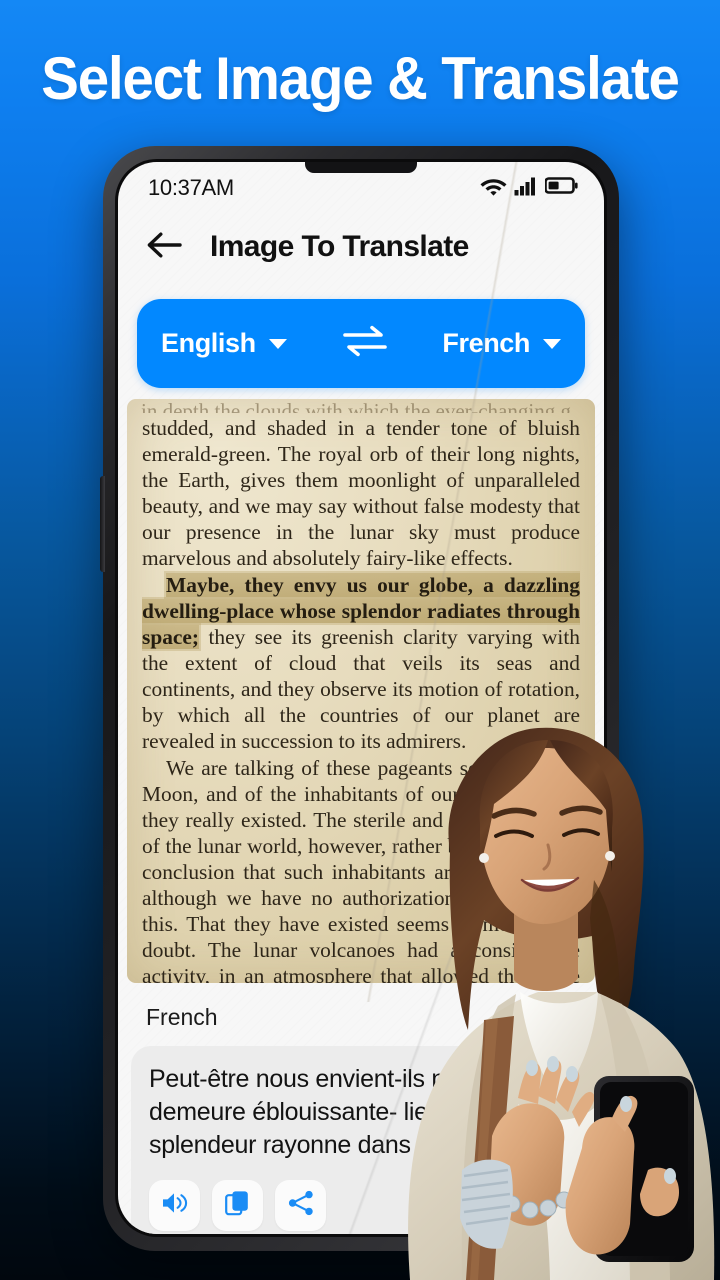  Describe the element at coordinates (361, 167) in the screenshot. I see `phone-notch` at that location.